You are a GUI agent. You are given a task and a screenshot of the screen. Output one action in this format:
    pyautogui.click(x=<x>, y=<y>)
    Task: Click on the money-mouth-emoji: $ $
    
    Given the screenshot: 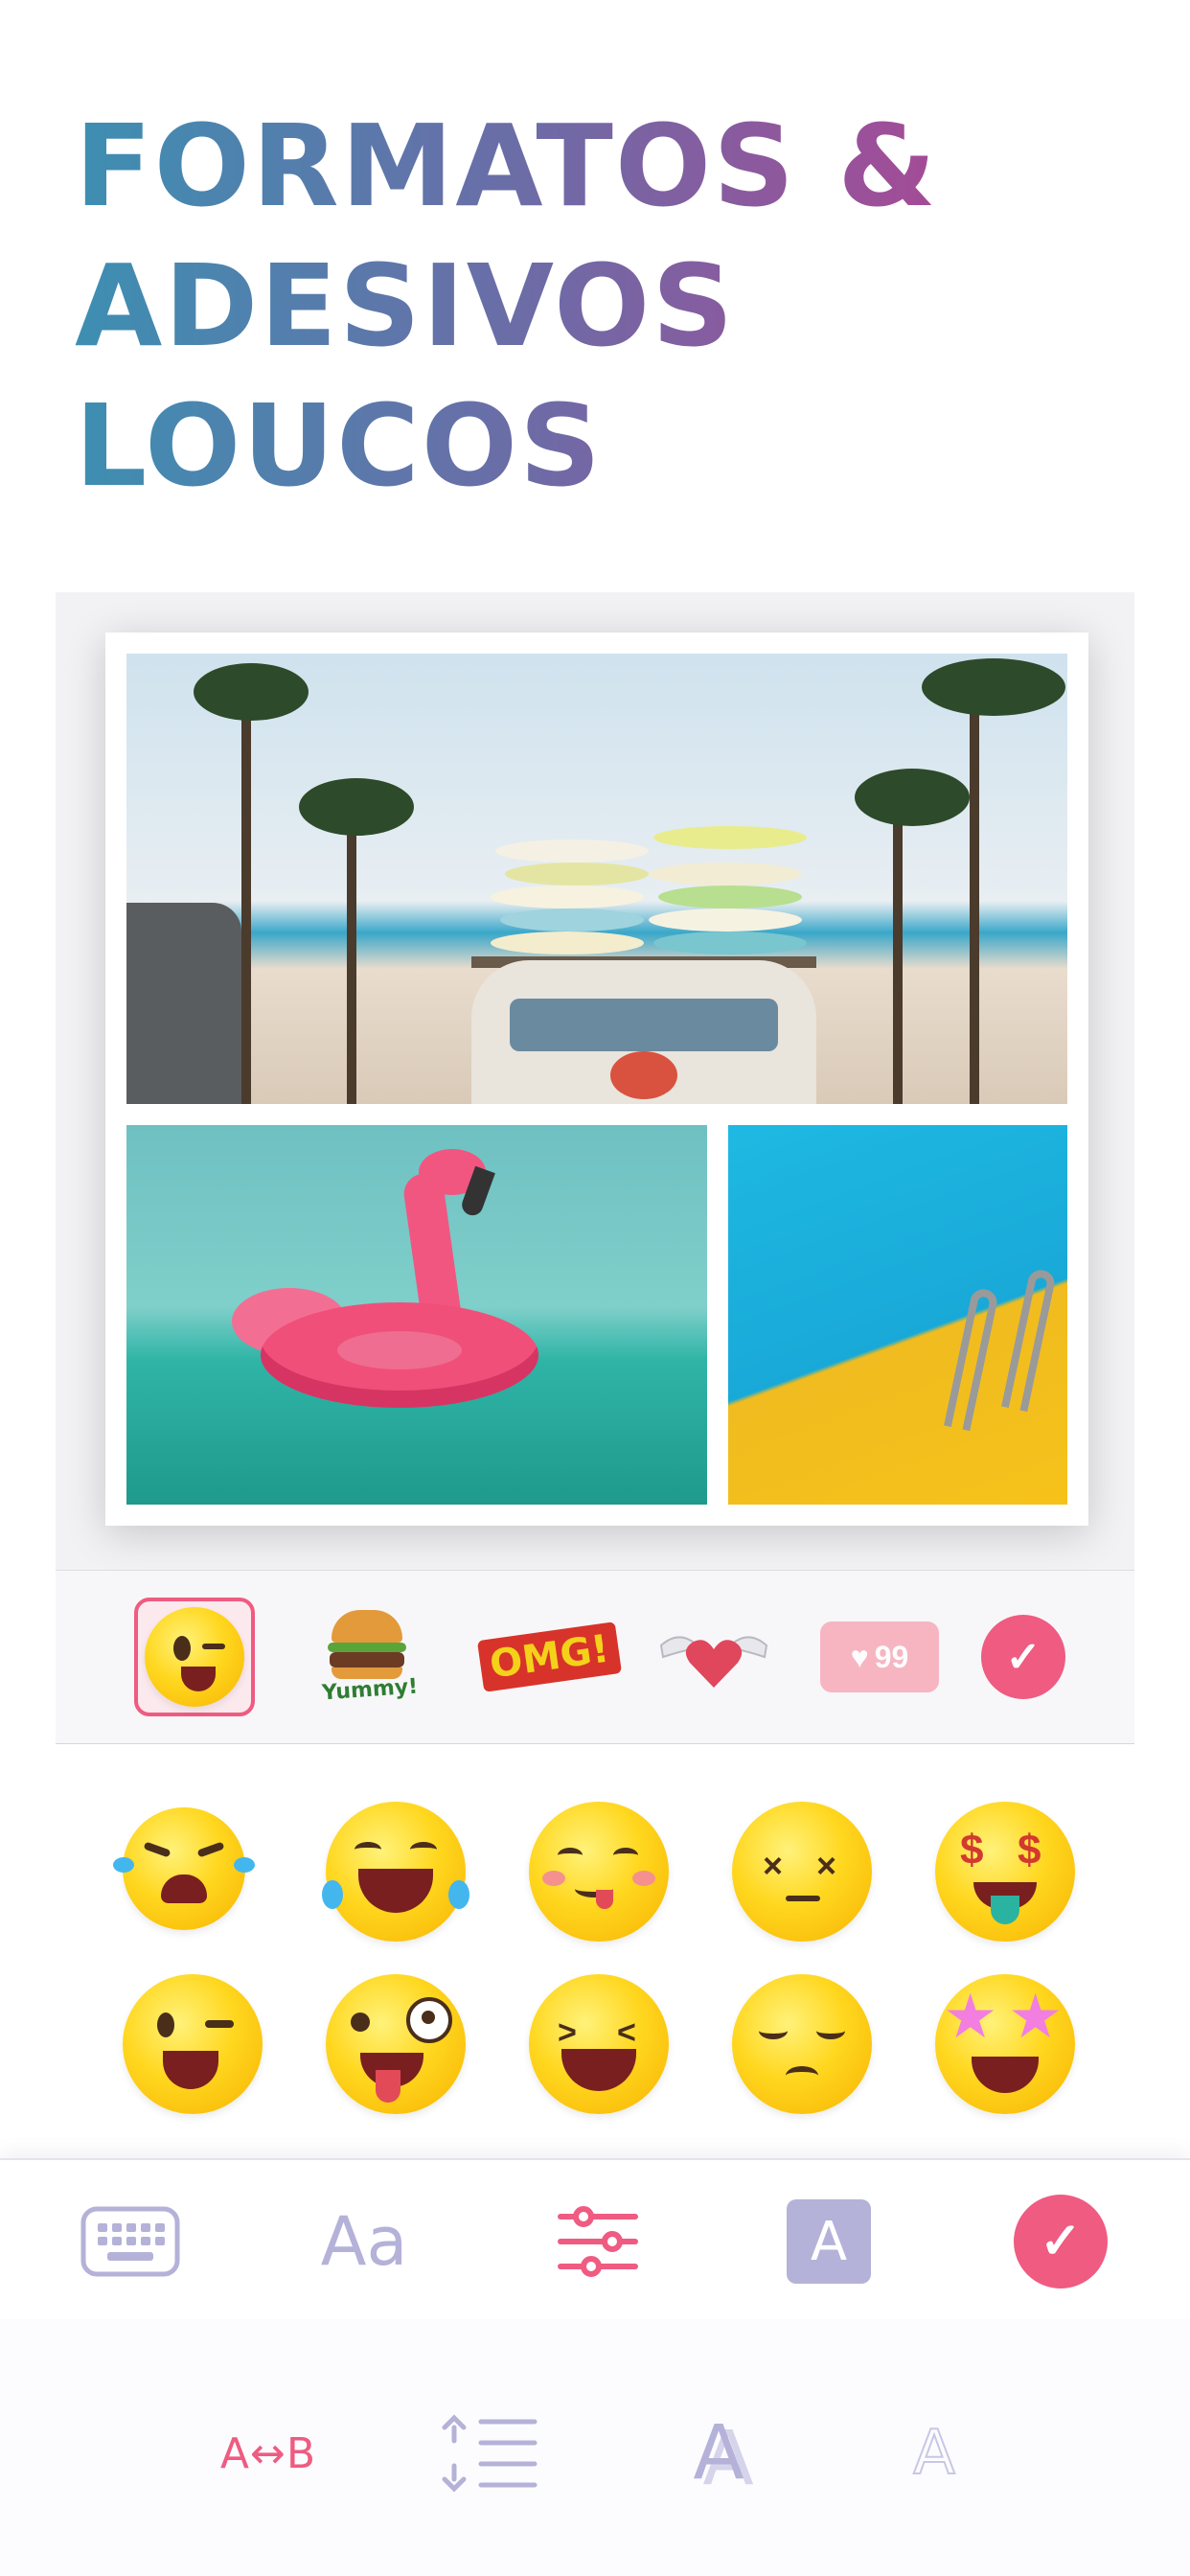 What is the action you would take?
    pyautogui.click(x=1005, y=1872)
    